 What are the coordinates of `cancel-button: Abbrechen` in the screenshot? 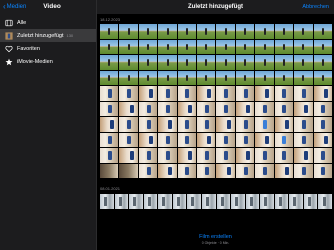 It's located at (315, 7).